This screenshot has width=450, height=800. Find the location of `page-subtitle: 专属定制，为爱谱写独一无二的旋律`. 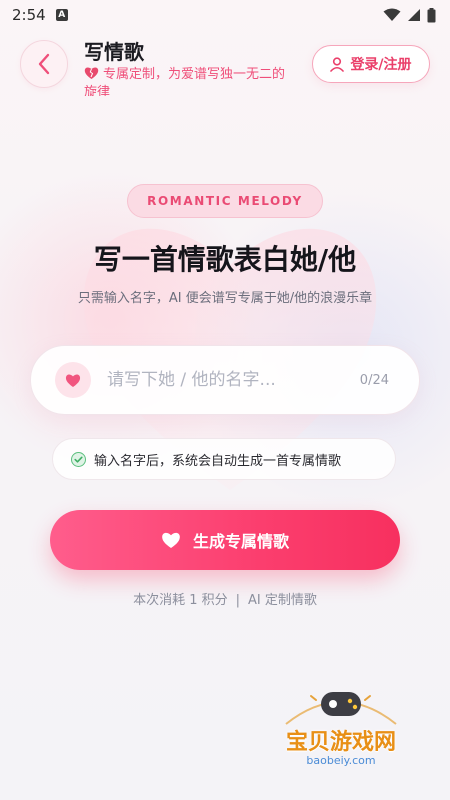

page-subtitle: 专属定制，为爱谱写独一无二的旋律 is located at coordinates (186, 81).